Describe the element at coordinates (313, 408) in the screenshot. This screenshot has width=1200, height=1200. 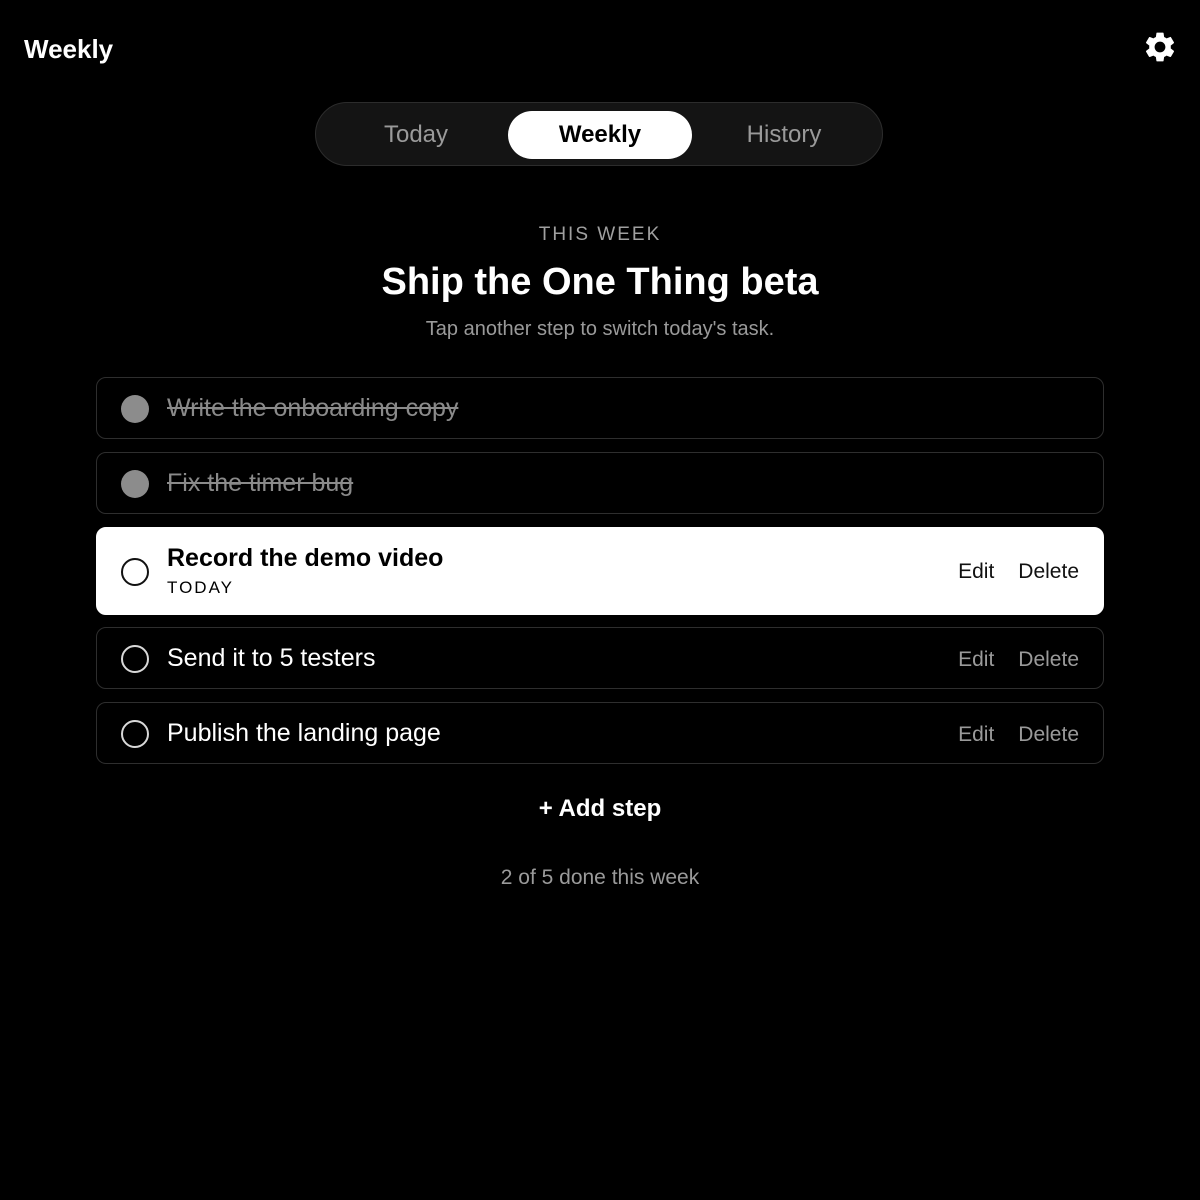
I see `step-label: Write the onboarding copy` at that location.